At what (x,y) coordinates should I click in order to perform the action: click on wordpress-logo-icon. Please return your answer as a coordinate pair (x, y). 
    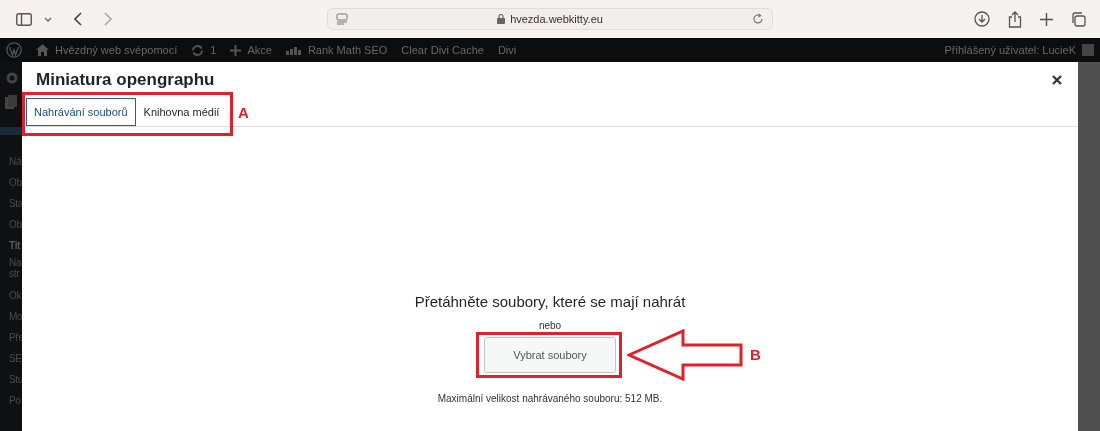
    Looking at the image, I should click on (14, 50).